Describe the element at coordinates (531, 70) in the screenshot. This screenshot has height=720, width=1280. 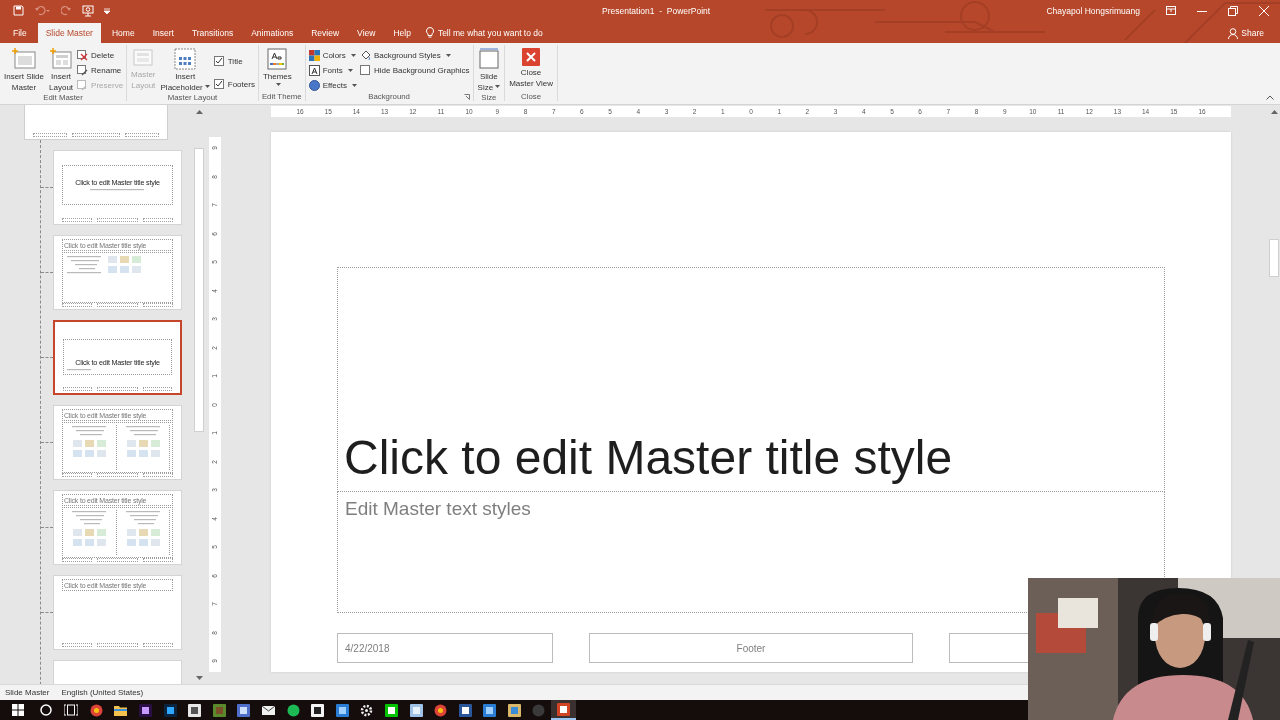
I see `close-master-view-button: Close Master View` at that location.